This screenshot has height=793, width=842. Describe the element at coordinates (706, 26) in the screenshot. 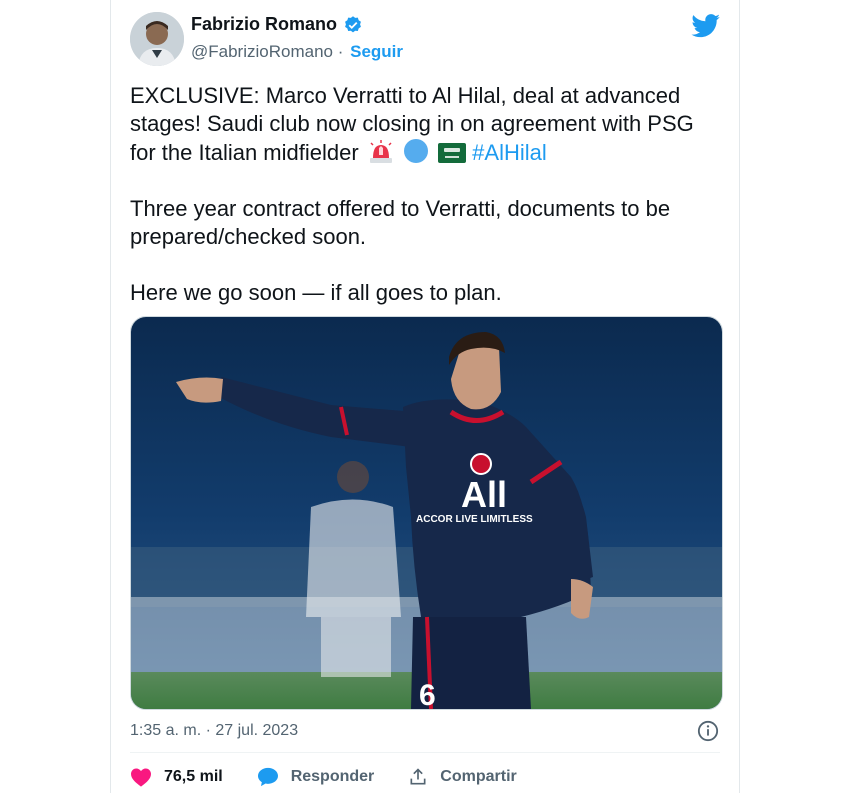

I see `twitter-bird-icon` at that location.